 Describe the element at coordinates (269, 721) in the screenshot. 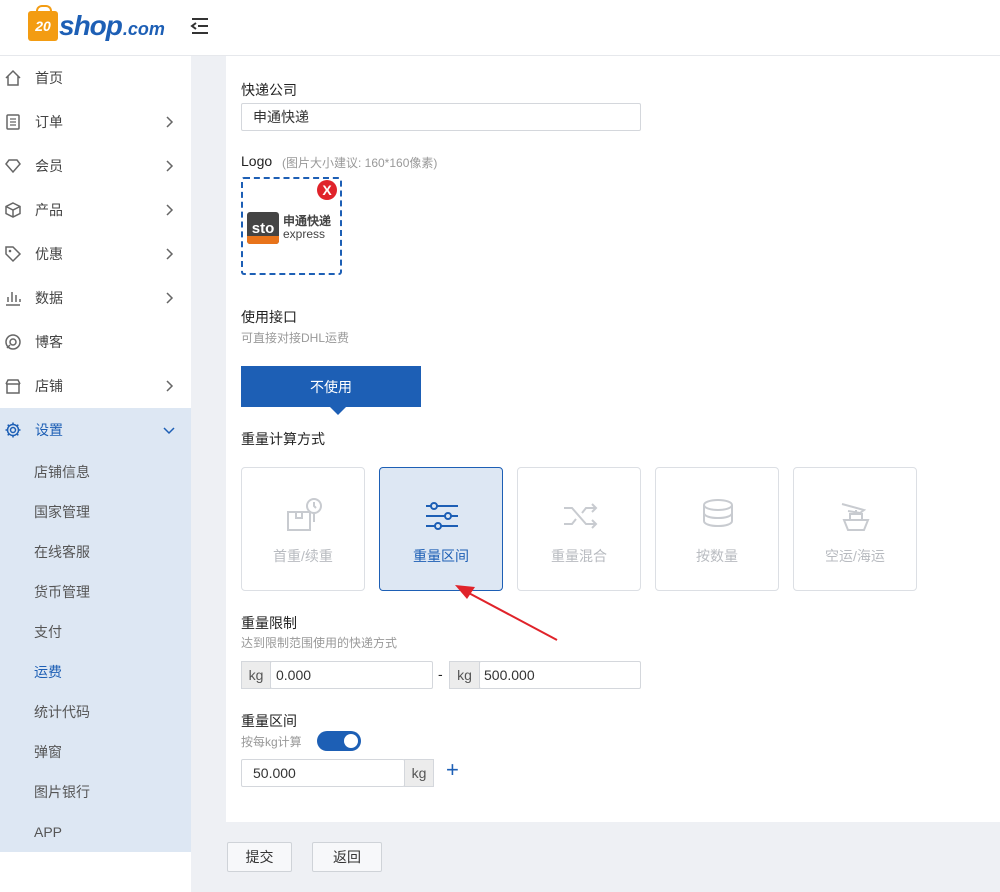

I see `range-label: 重量区间` at that location.